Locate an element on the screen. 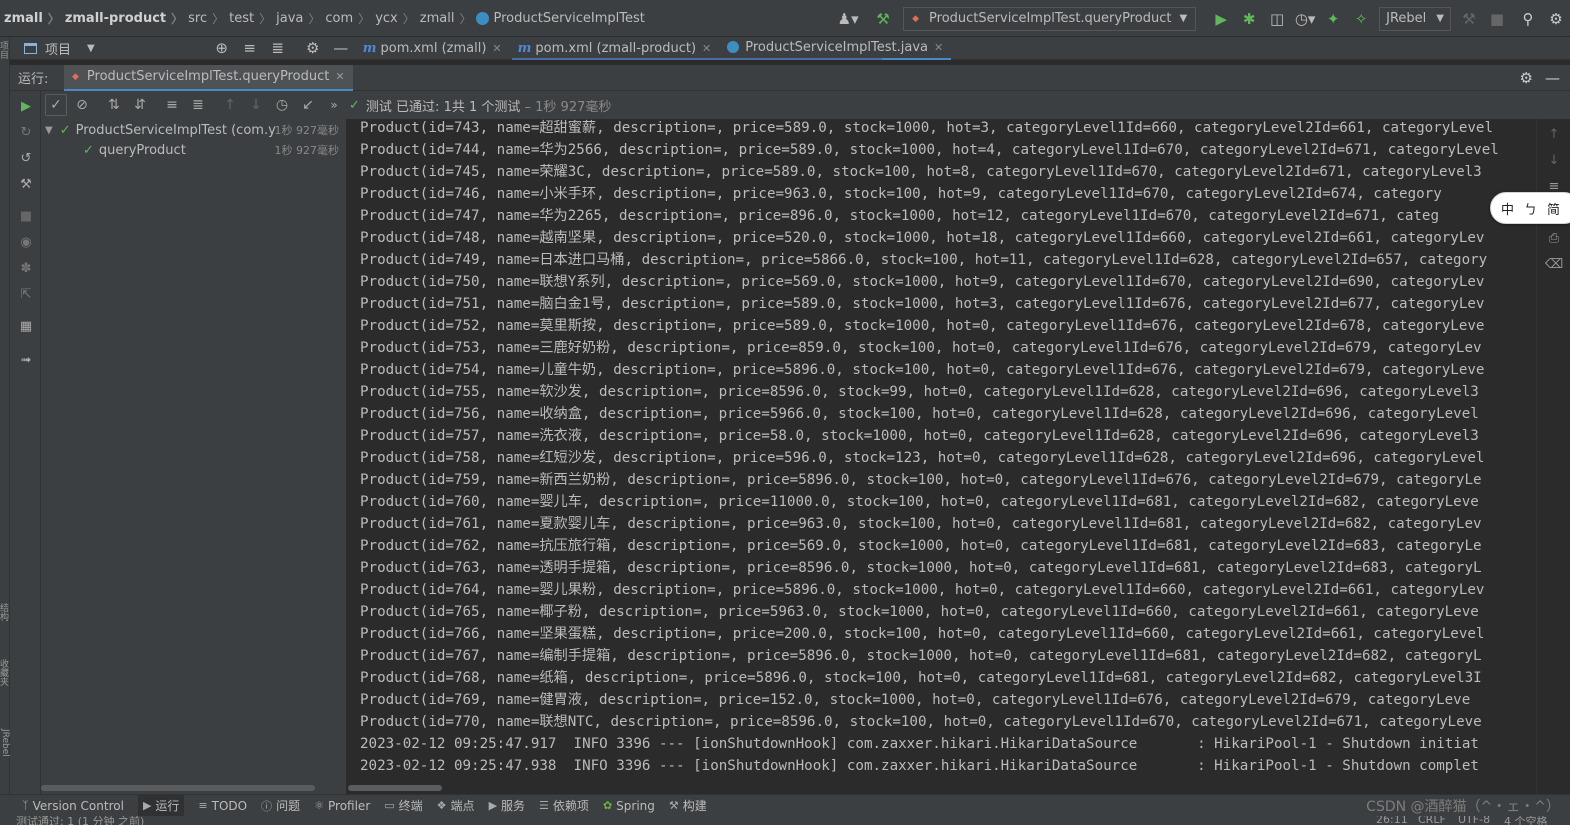  ime-punct: ㄅ is located at coordinates (1530, 208).